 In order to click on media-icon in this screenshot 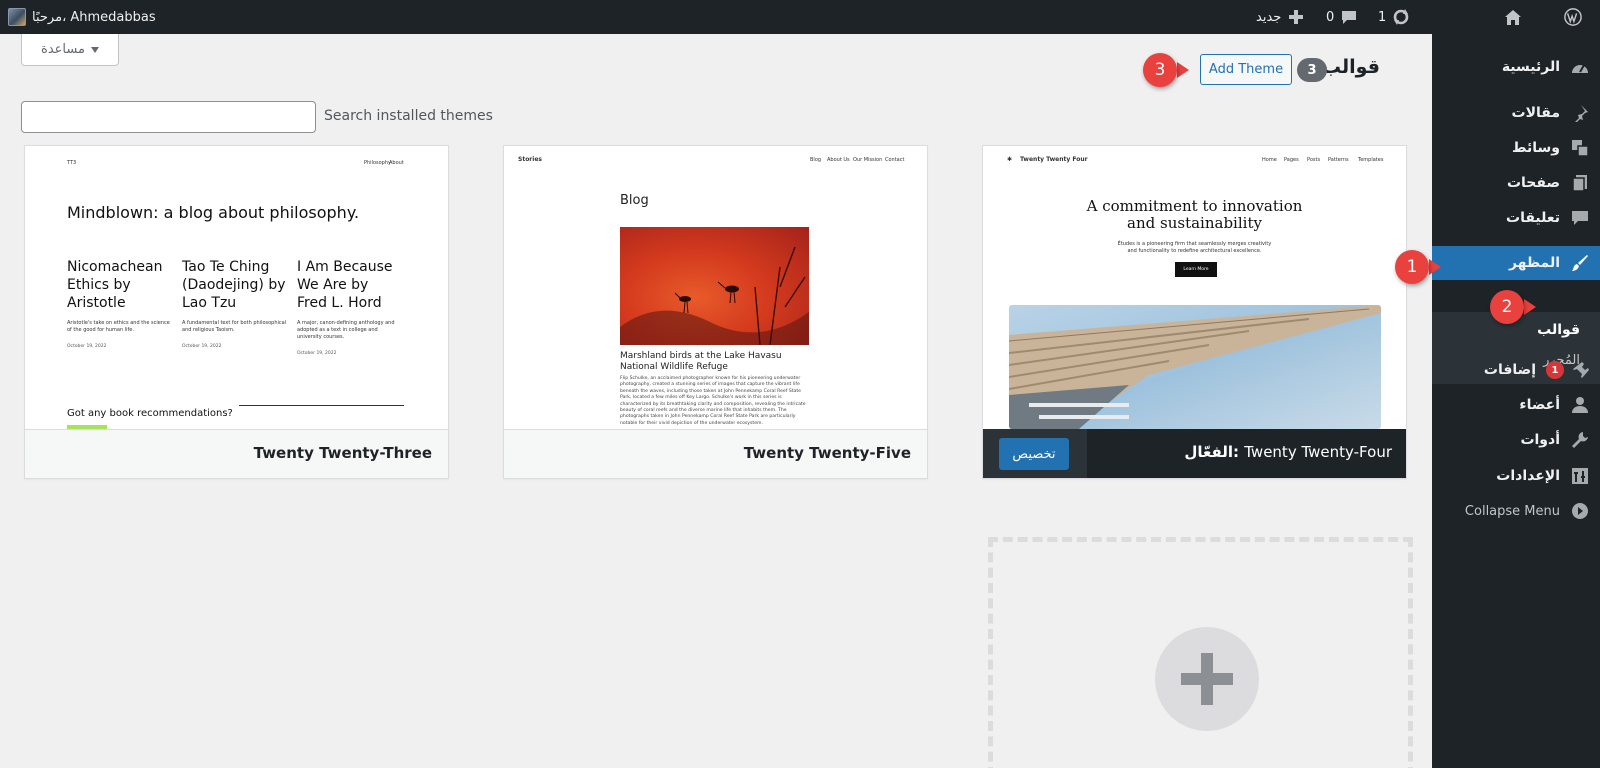, I will do `click(1580, 148)`.